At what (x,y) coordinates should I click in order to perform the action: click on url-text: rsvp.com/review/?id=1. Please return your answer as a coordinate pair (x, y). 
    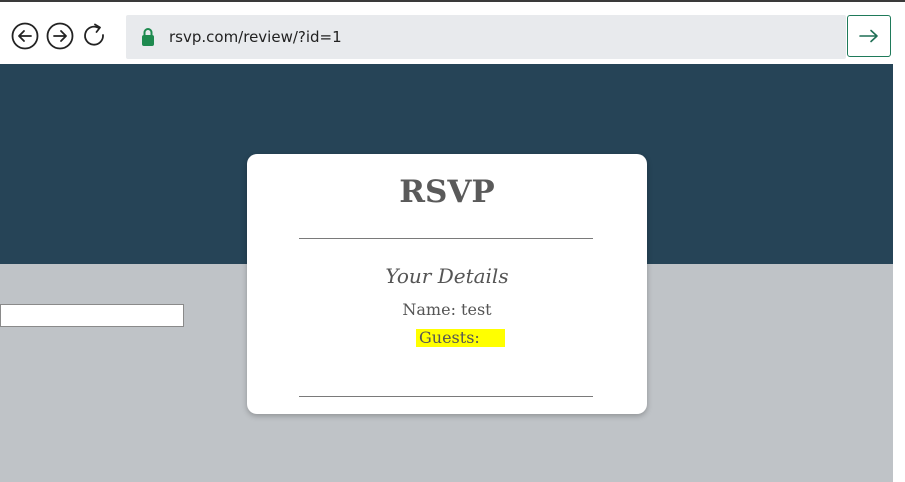
    Looking at the image, I should click on (255, 37).